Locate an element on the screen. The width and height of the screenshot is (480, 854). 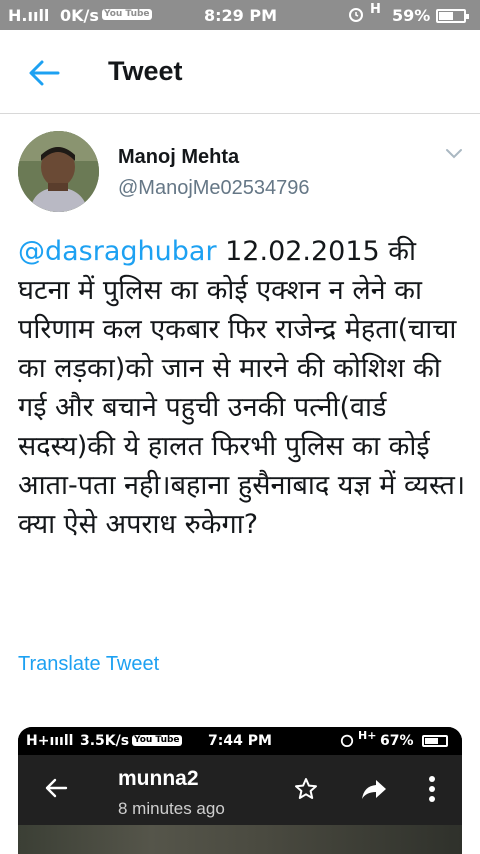
youtube-notification-icon: You Tube is located at coordinates (127, 14).